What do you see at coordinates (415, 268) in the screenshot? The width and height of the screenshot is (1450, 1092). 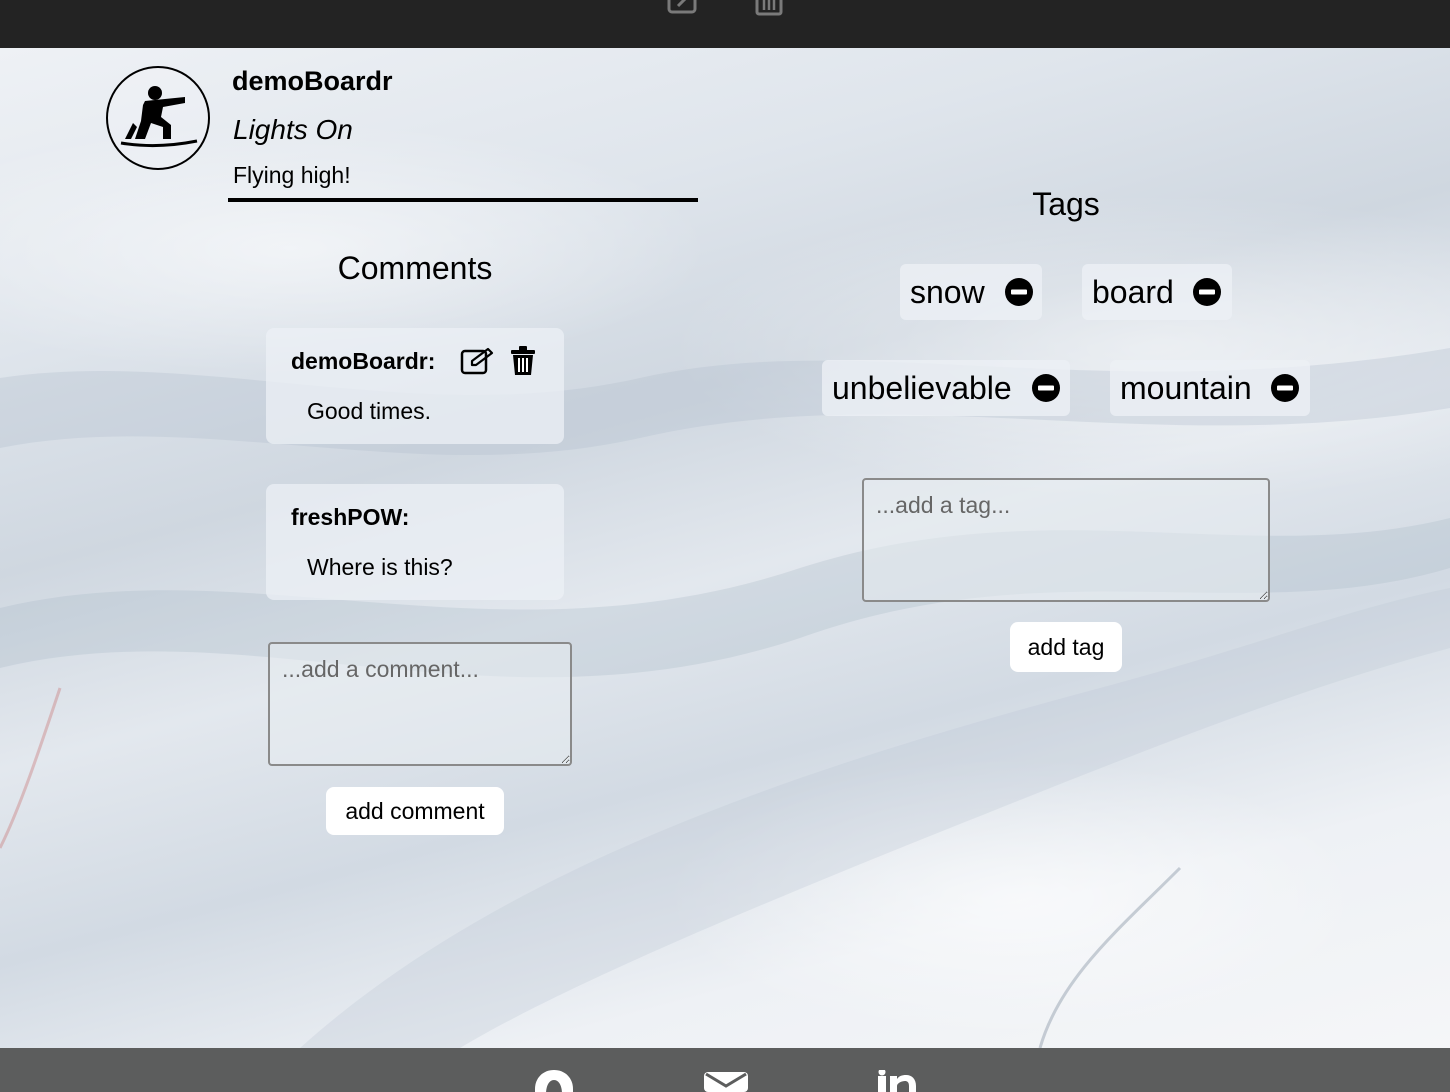 I see `comments-heading: Comments` at bounding box center [415, 268].